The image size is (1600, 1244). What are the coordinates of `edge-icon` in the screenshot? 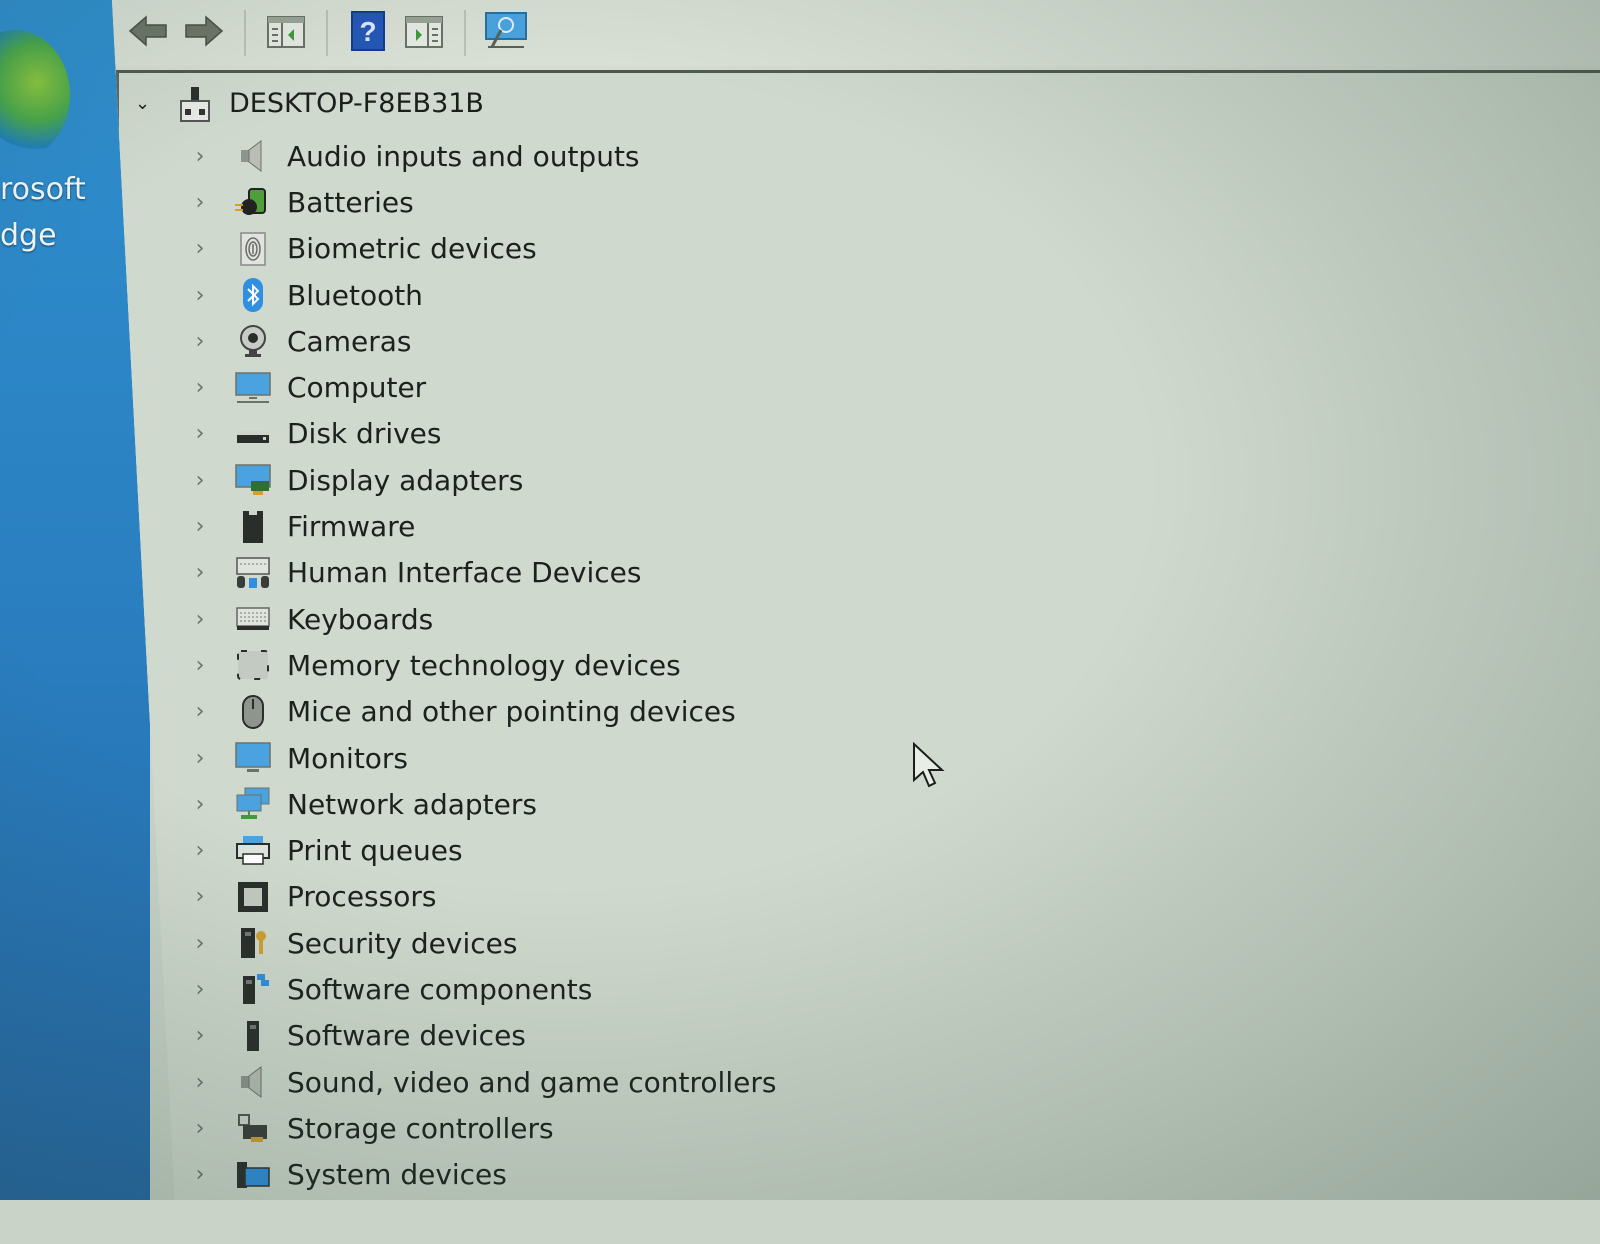 It's located at (35, 95).